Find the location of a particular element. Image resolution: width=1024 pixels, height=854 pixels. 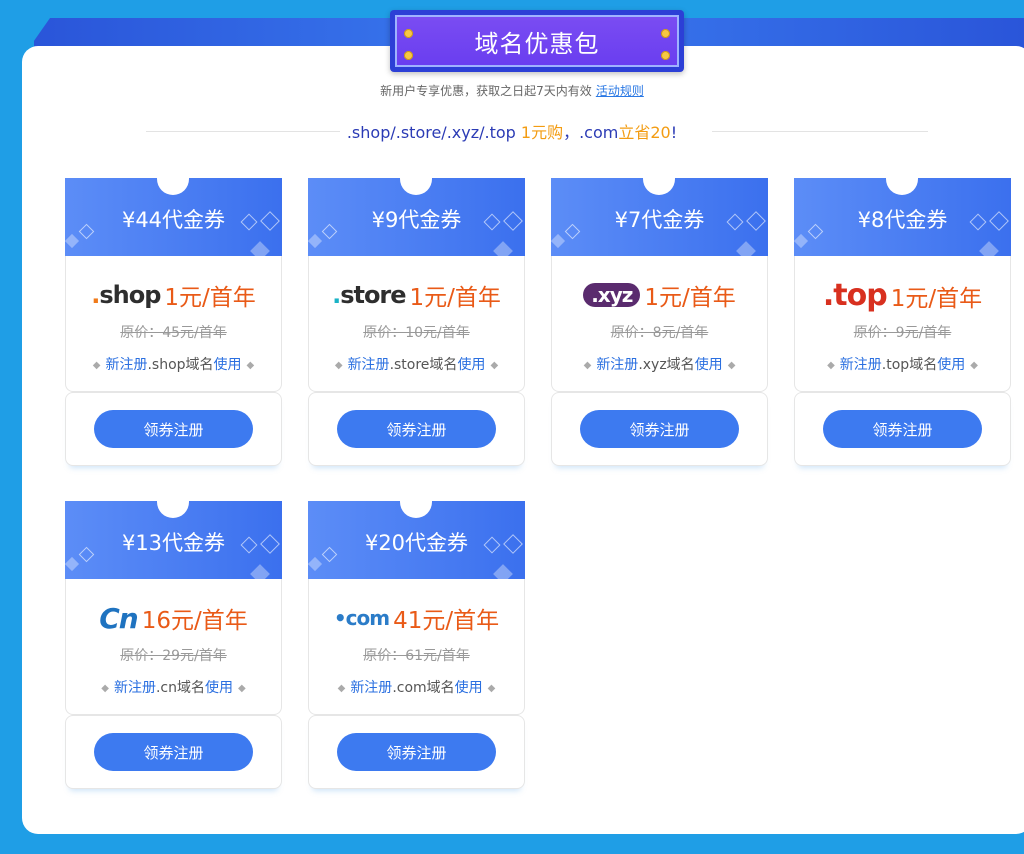

promo-headline: .shop/.store/.xyz/.top 1元购，.com立省20! is located at coordinates (512, 131).